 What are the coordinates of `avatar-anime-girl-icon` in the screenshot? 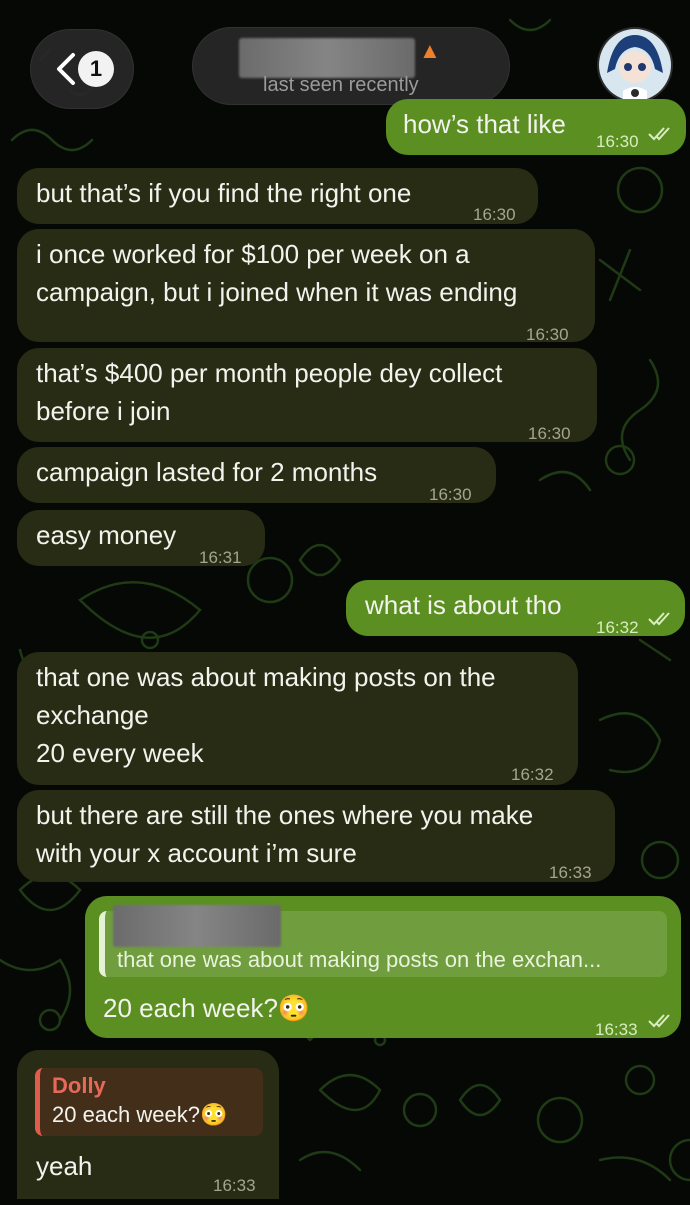 It's located at (635, 66).